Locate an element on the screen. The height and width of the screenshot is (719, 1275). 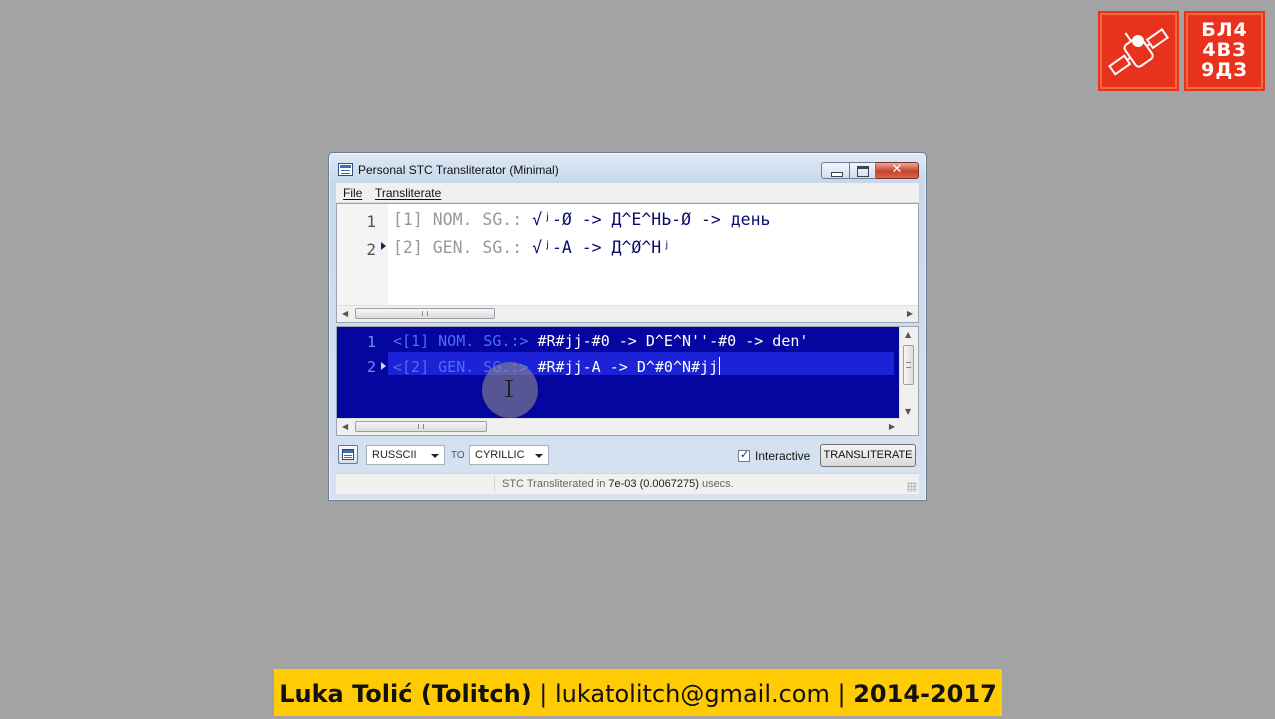
window-controls: ✕ is located at coordinates (870, 170).